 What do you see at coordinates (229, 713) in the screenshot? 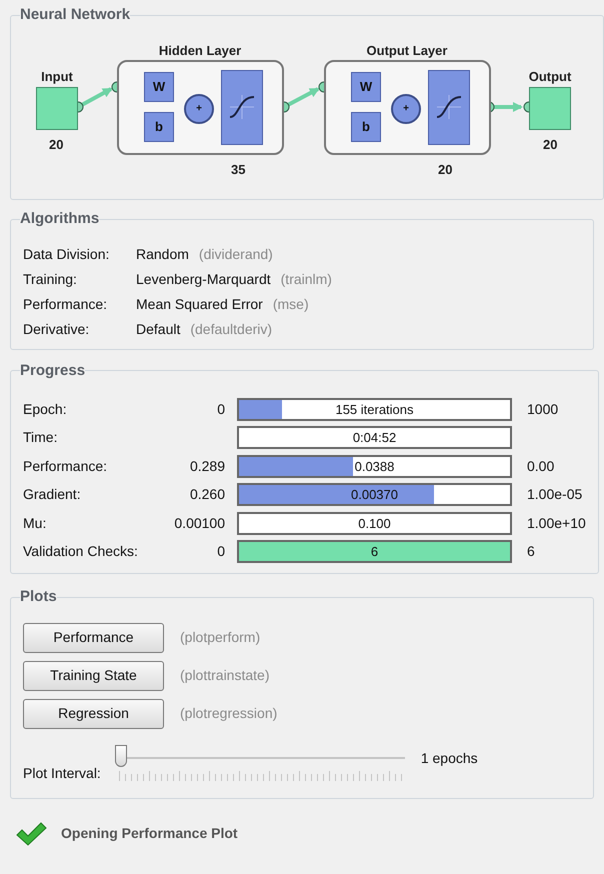
I see `plot-function: (plotregression)` at bounding box center [229, 713].